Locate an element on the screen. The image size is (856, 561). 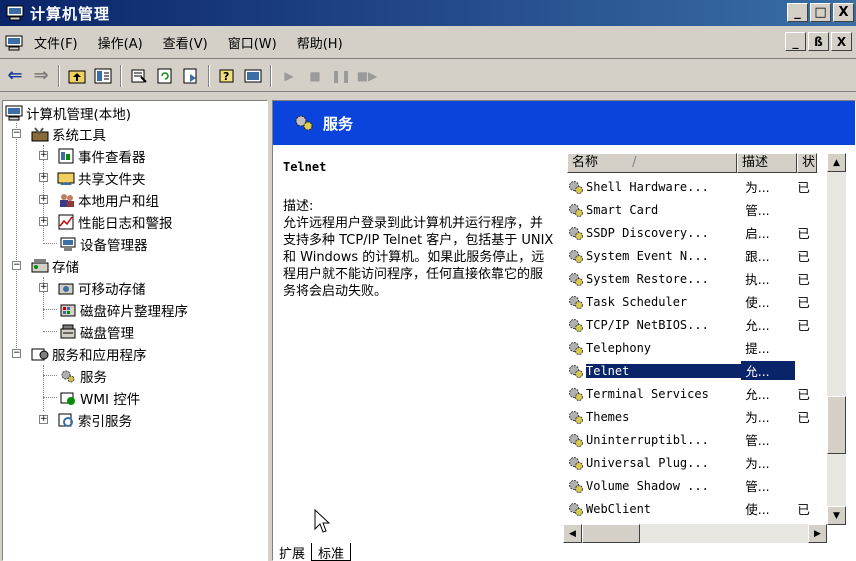
mdi-close-button: X is located at coordinates (841, 41).